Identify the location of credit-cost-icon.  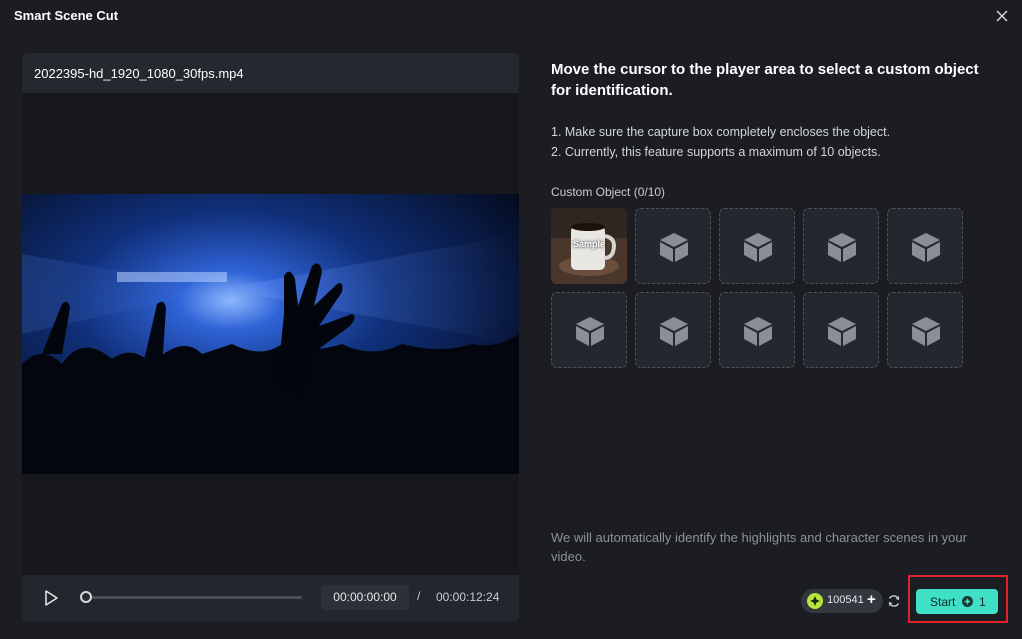
(967, 601).